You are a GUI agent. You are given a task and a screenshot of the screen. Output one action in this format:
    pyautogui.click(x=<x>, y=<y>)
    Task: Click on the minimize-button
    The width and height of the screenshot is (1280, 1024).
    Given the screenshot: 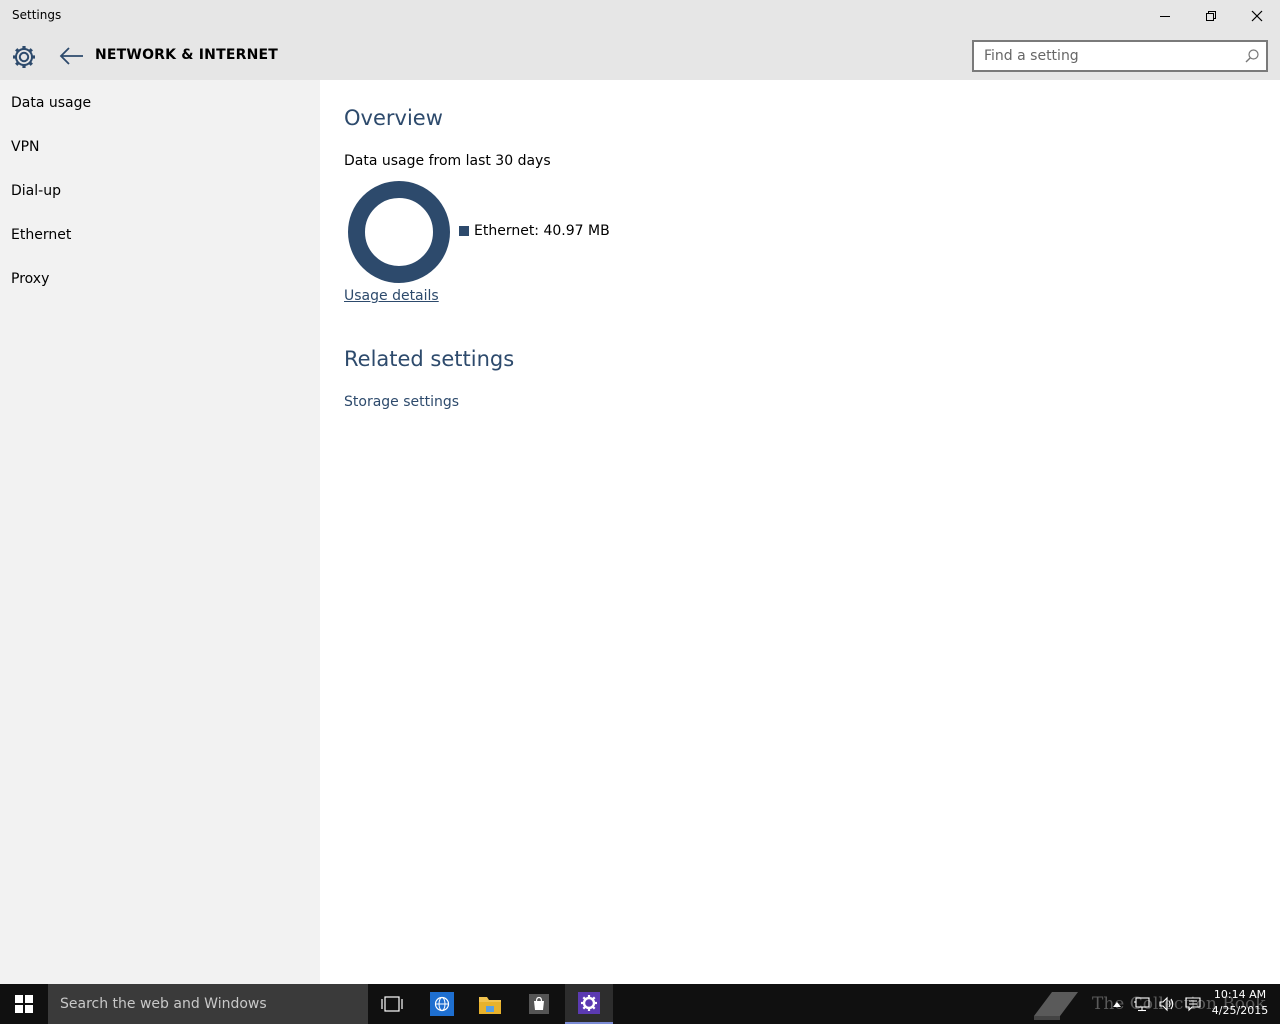 What is the action you would take?
    pyautogui.click(x=1165, y=16)
    